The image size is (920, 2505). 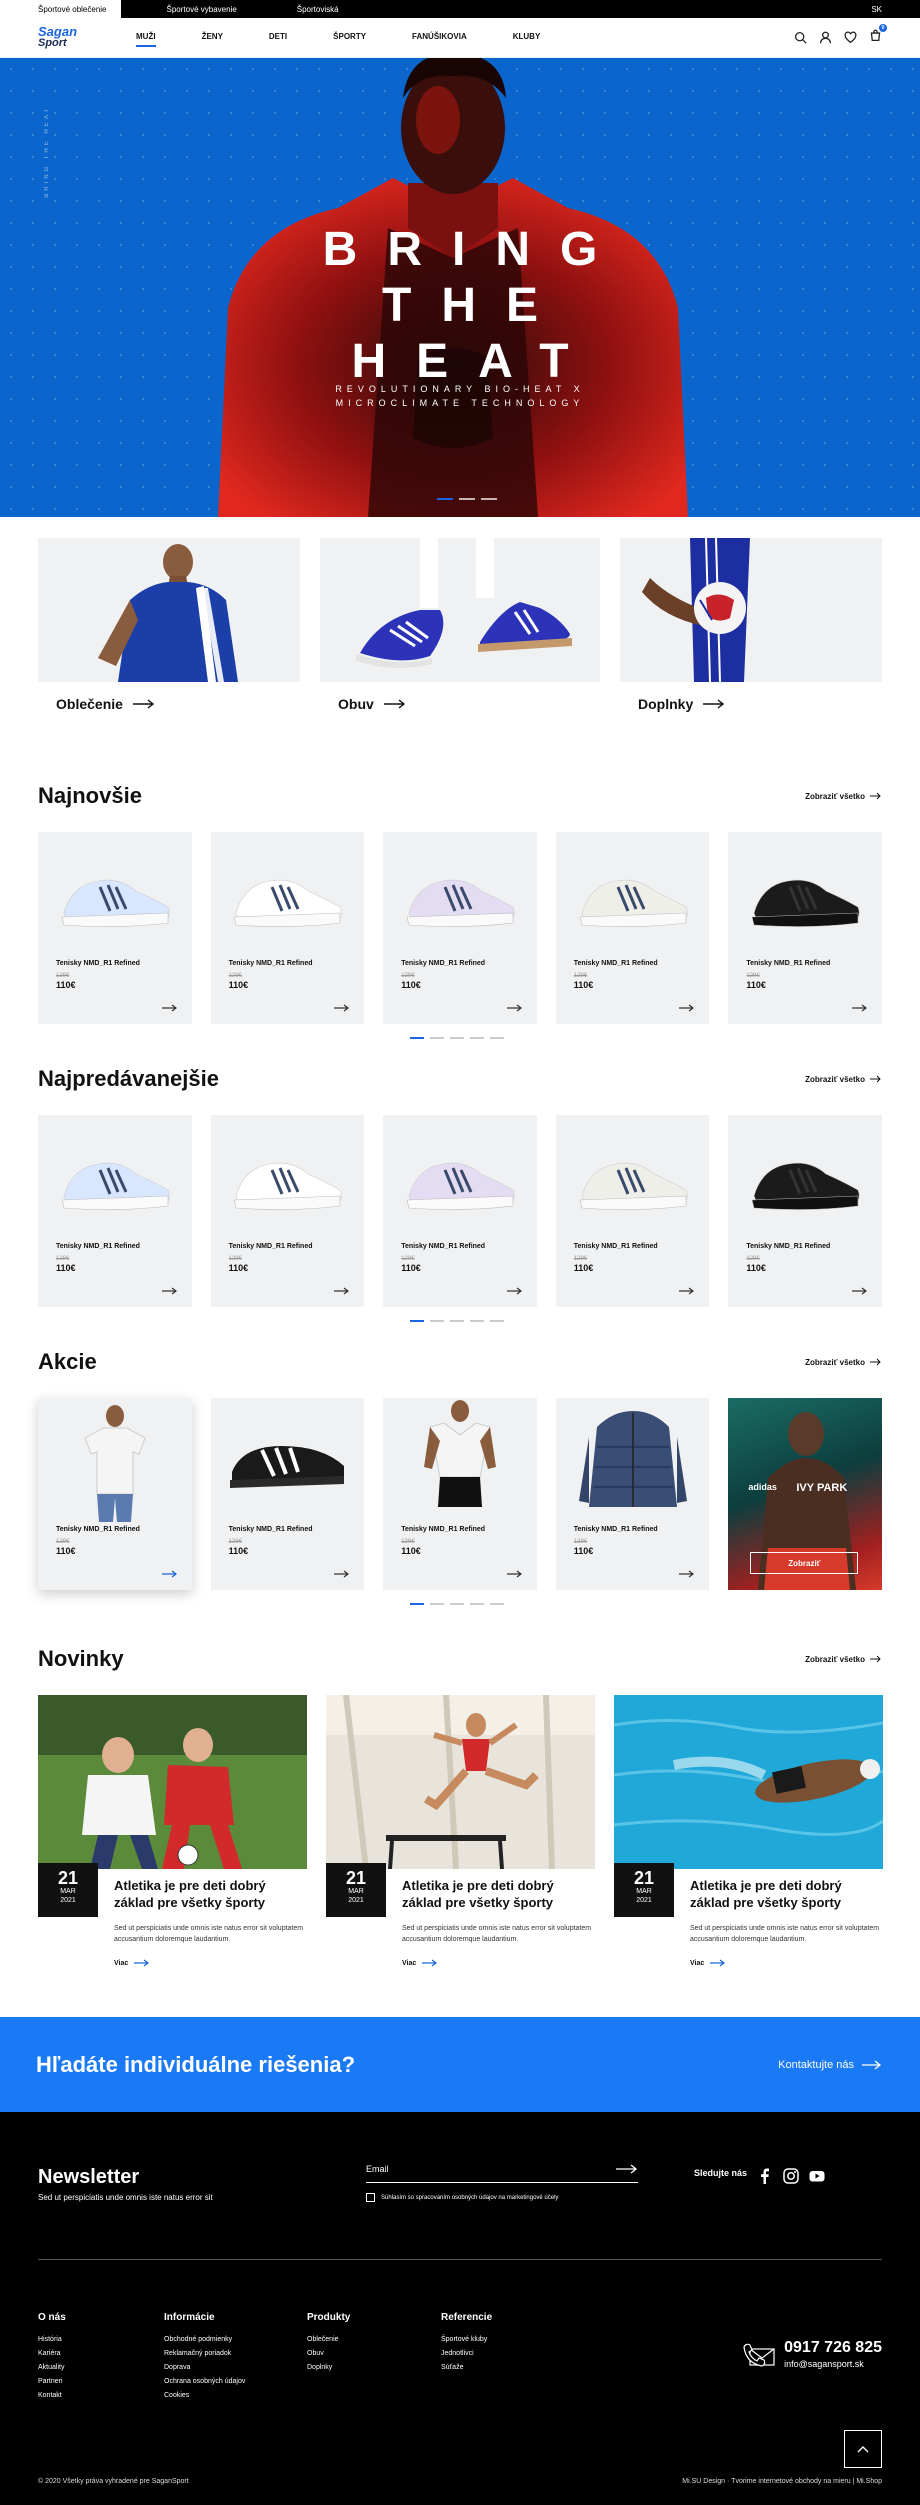 What do you see at coordinates (212, 37) in the screenshot?
I see `nav-item-women: ŽENY` at bounding box center [212, 37].